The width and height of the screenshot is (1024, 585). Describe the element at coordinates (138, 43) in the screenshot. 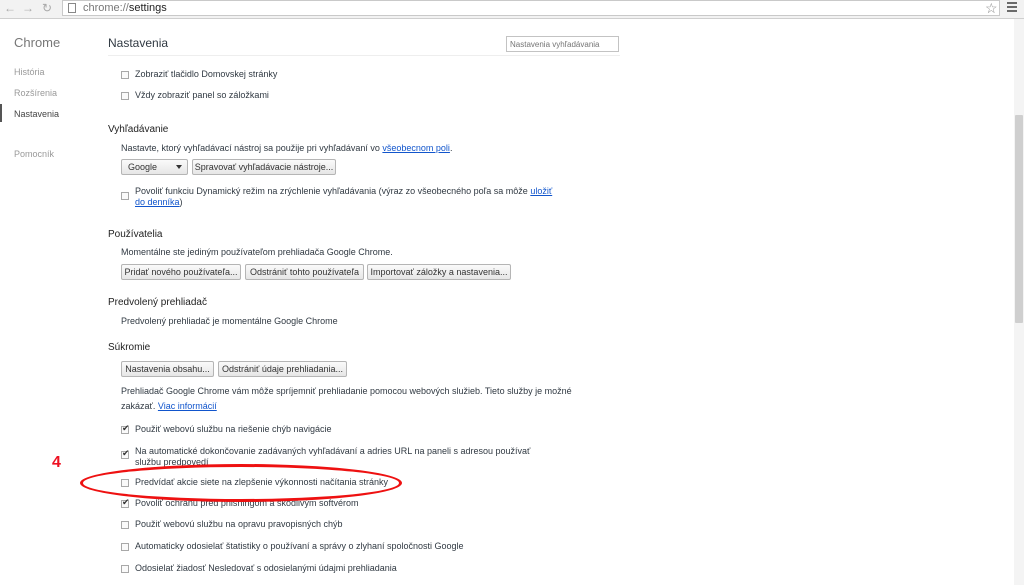

I see `page-title: Nastavenia` at that location.